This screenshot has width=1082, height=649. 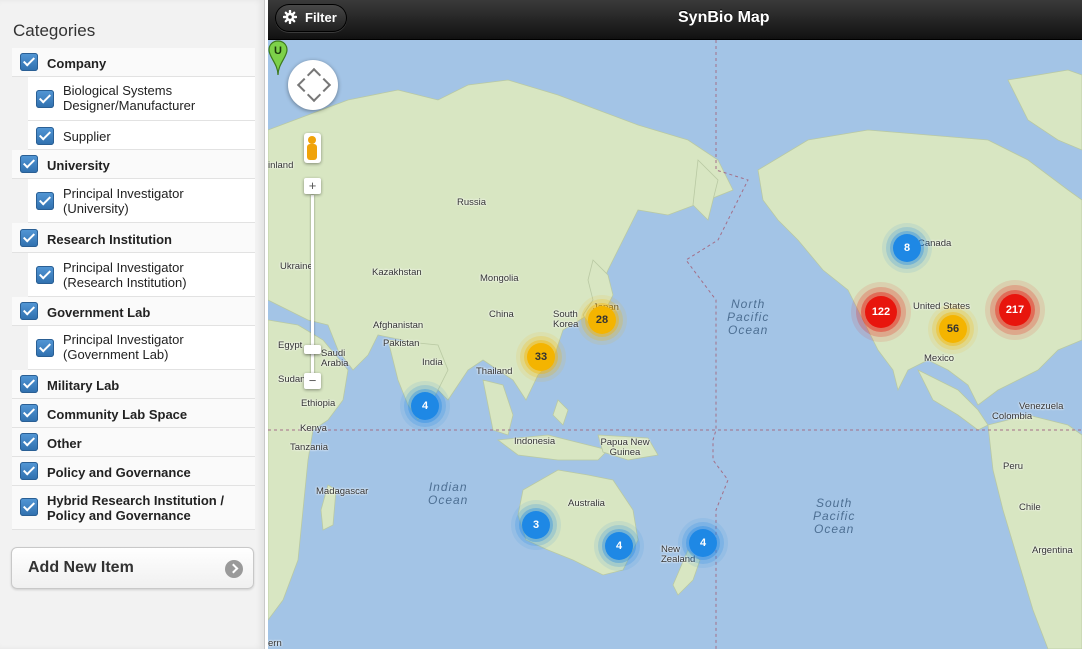 What do you see at coordinates (834, 516) in the screenshot?
I see `ocean-label: South Pacific Ocean` at bounding box center [834, 516].